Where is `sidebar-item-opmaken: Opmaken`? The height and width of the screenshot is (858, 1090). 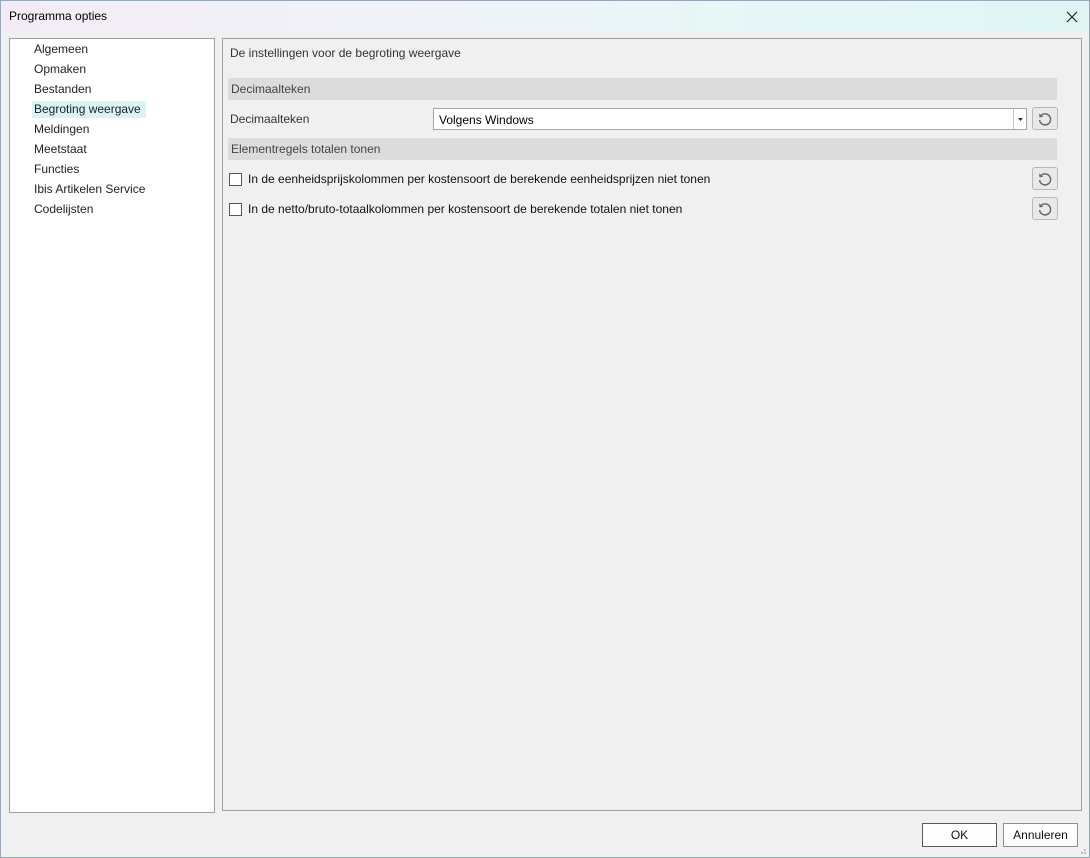 sidebar-item-opmaken: Opmaken is located at coordinates (60, 69).